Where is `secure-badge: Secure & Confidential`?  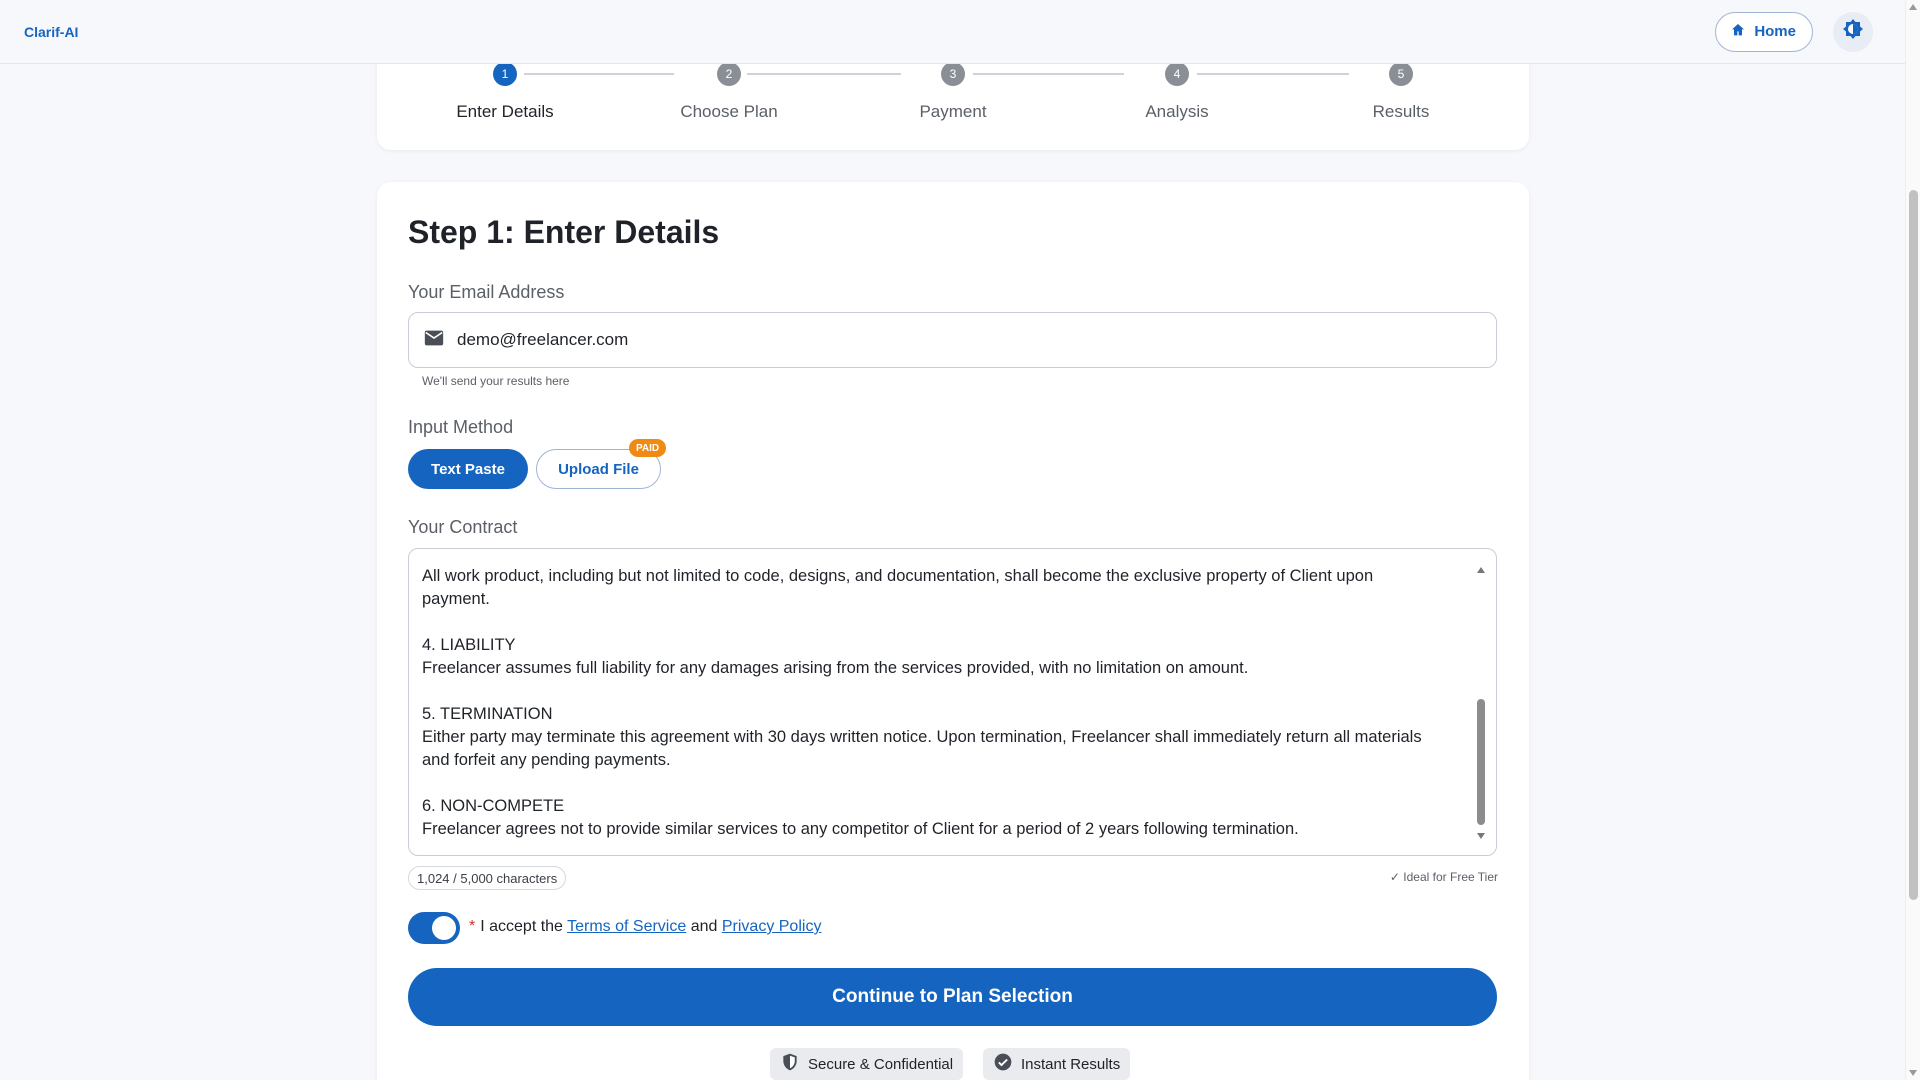 secure-badge: Secure & Confidential is located at coordinates (867, 1064).